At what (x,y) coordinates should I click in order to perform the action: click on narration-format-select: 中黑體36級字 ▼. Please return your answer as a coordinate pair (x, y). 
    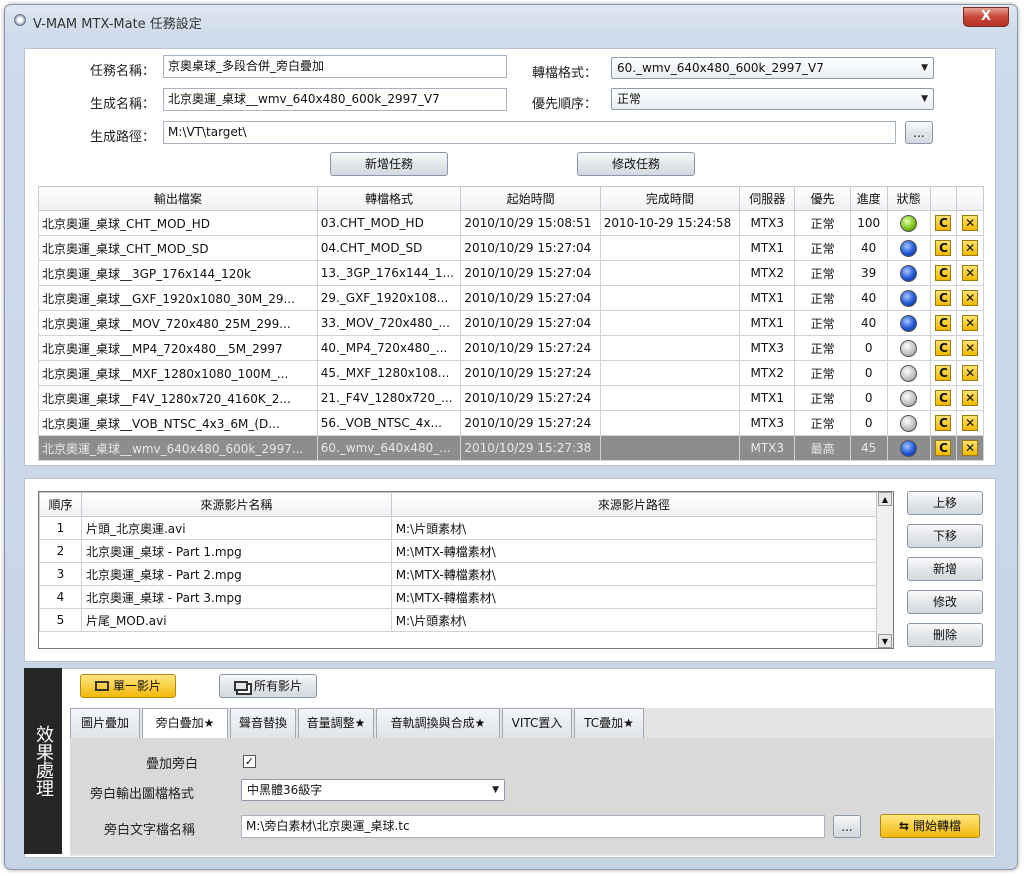
    Looking at the image, I should click on (373, 790).